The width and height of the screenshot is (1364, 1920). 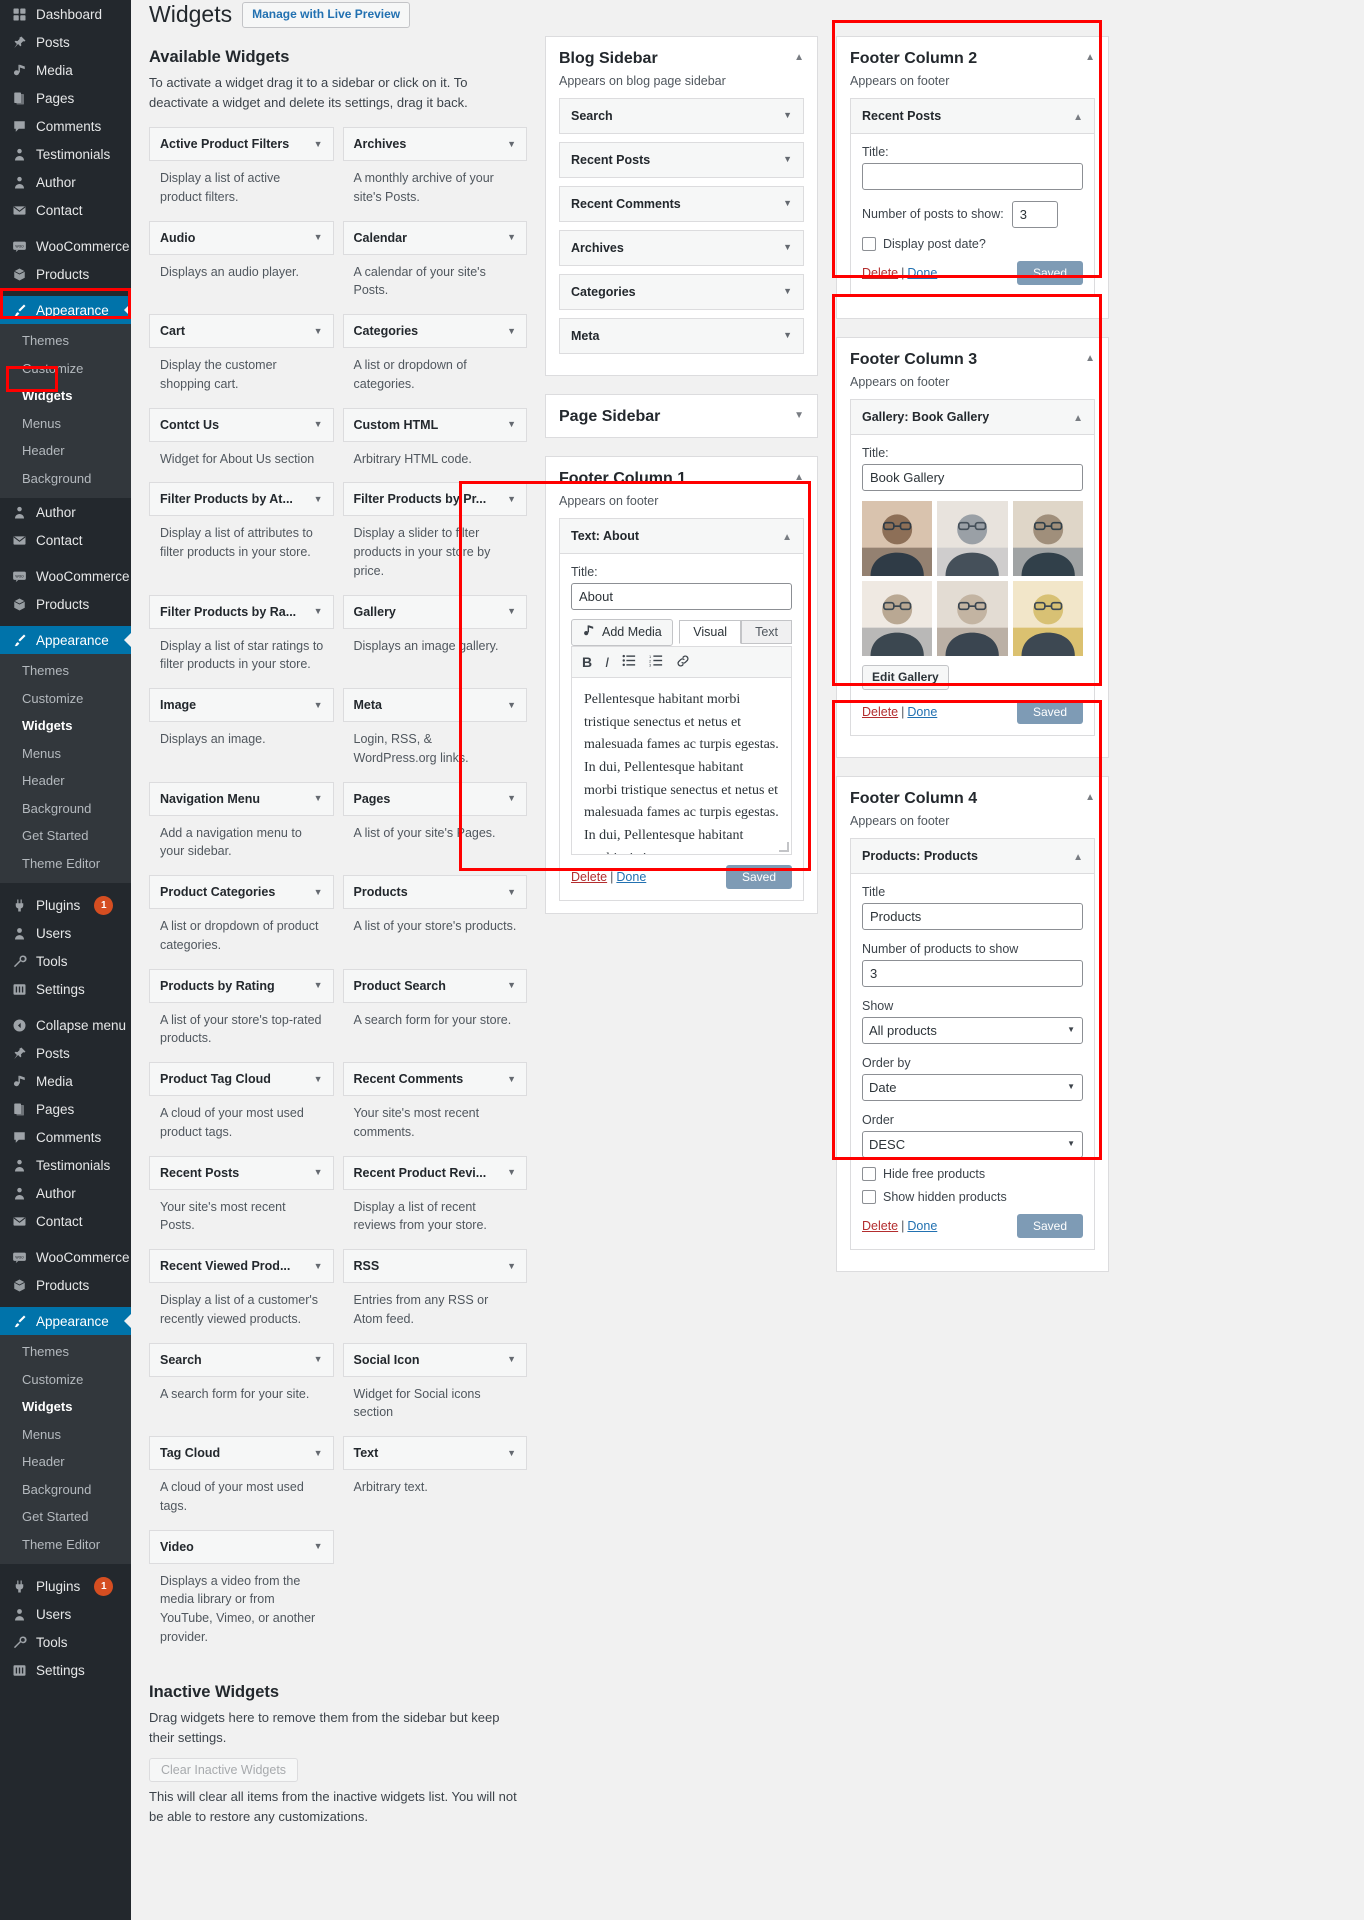 What do you see at coordinates (434, 144) in the screenshot?
I see `widget-card-archives: Archives ▼` at bounding box center [434, 144].